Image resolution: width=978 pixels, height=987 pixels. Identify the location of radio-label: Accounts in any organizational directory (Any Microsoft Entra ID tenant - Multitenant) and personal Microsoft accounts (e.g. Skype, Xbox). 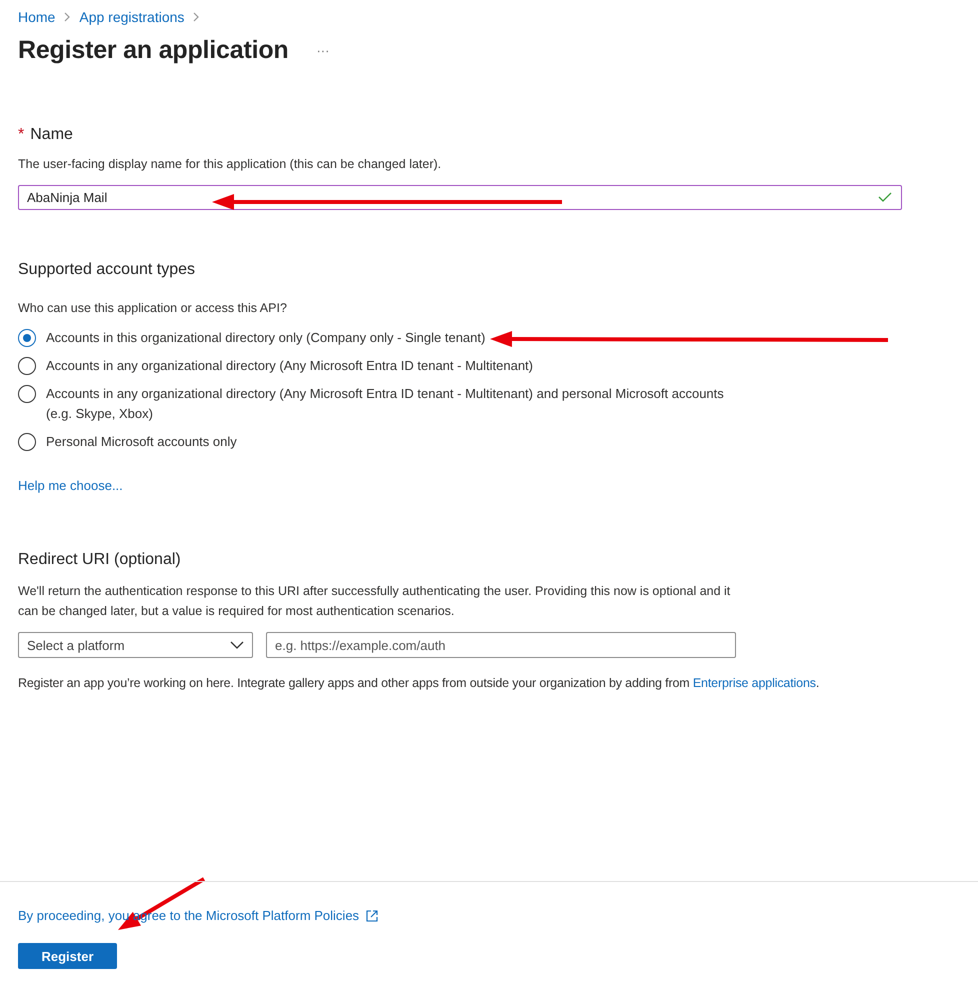
(385, 404).